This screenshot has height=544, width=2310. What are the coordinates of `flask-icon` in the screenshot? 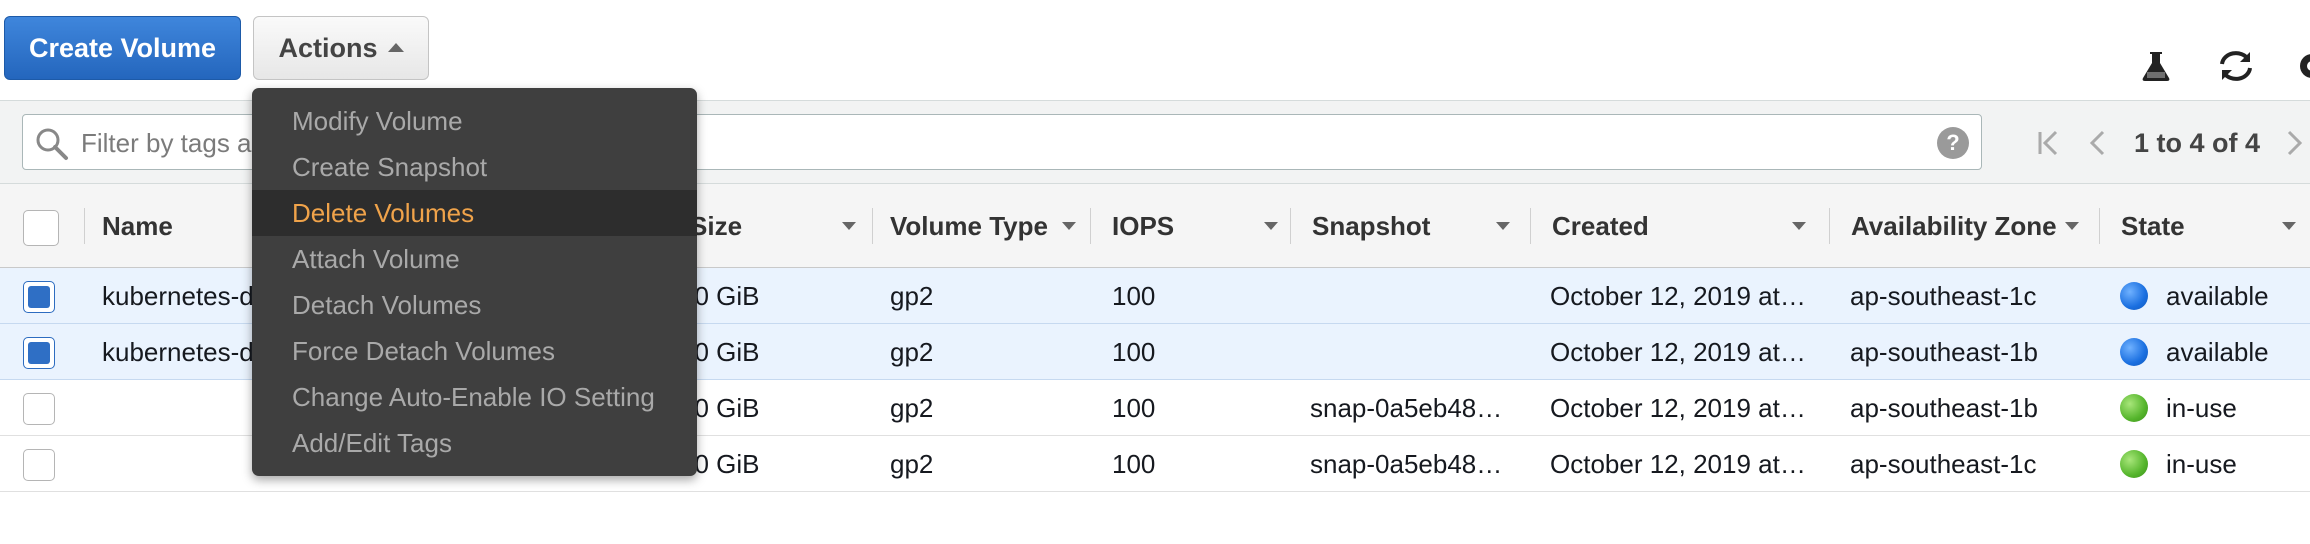 It's located at (2156, 66).